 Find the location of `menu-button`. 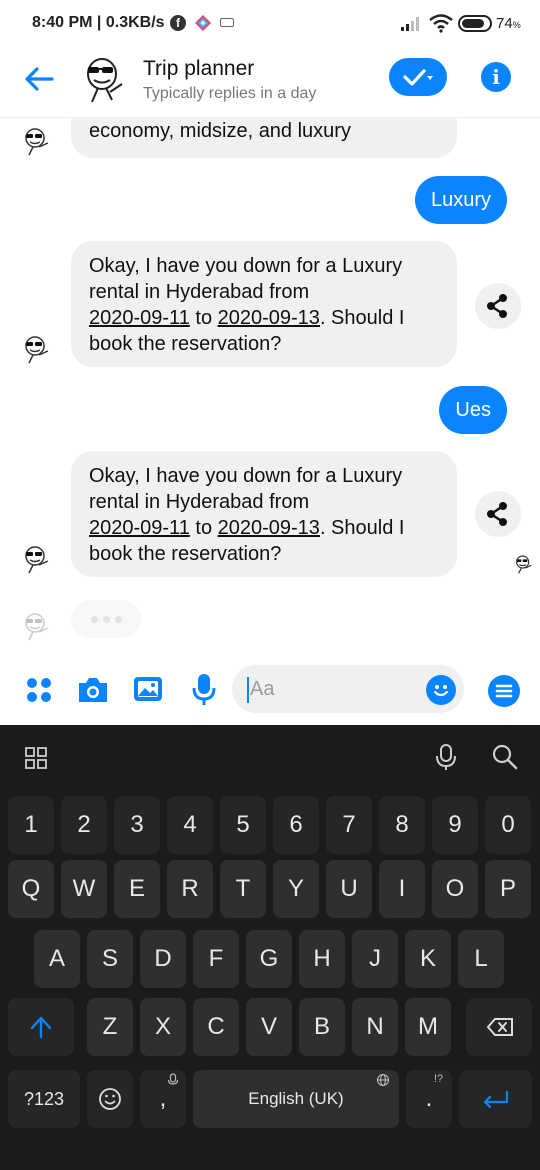

menu-button is located at coordinates (504, 691).